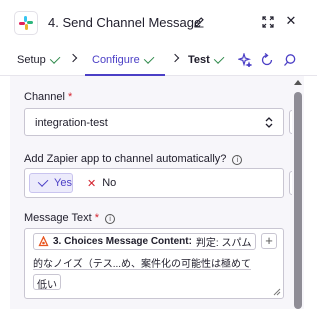  What do you see at coordinates (277, 292) in the screenshot?
I see `resize-handle-icon` at bounding box center [277, 292].